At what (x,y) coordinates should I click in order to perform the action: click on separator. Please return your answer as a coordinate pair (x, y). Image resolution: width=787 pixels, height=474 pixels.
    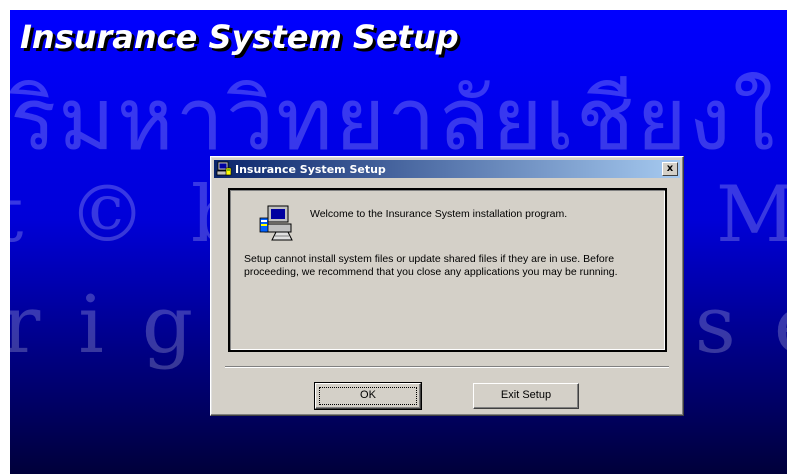
    Looking at the image, I should click on (447, 367).